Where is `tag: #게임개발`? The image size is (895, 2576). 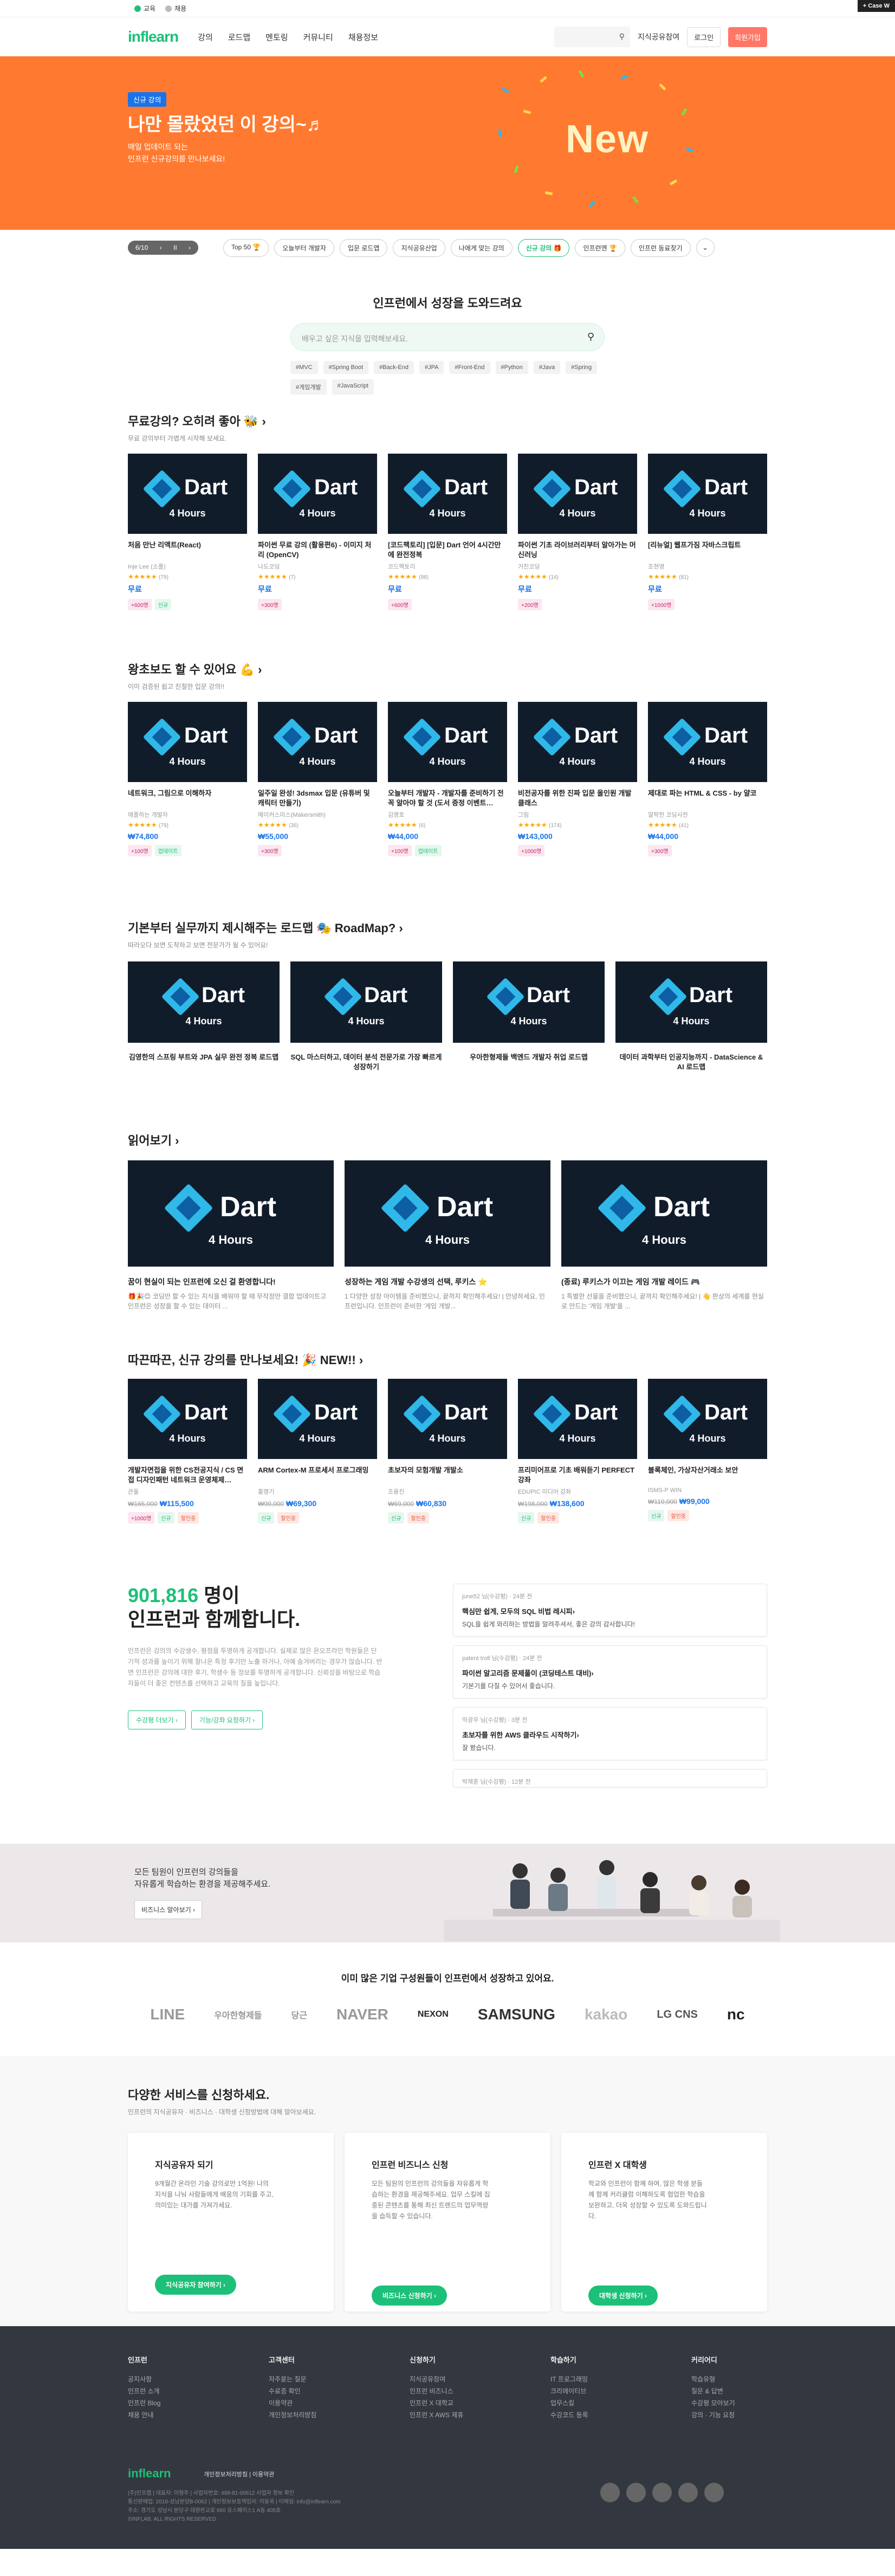 tag: #게임개발 is located at coordinates (309, 387).